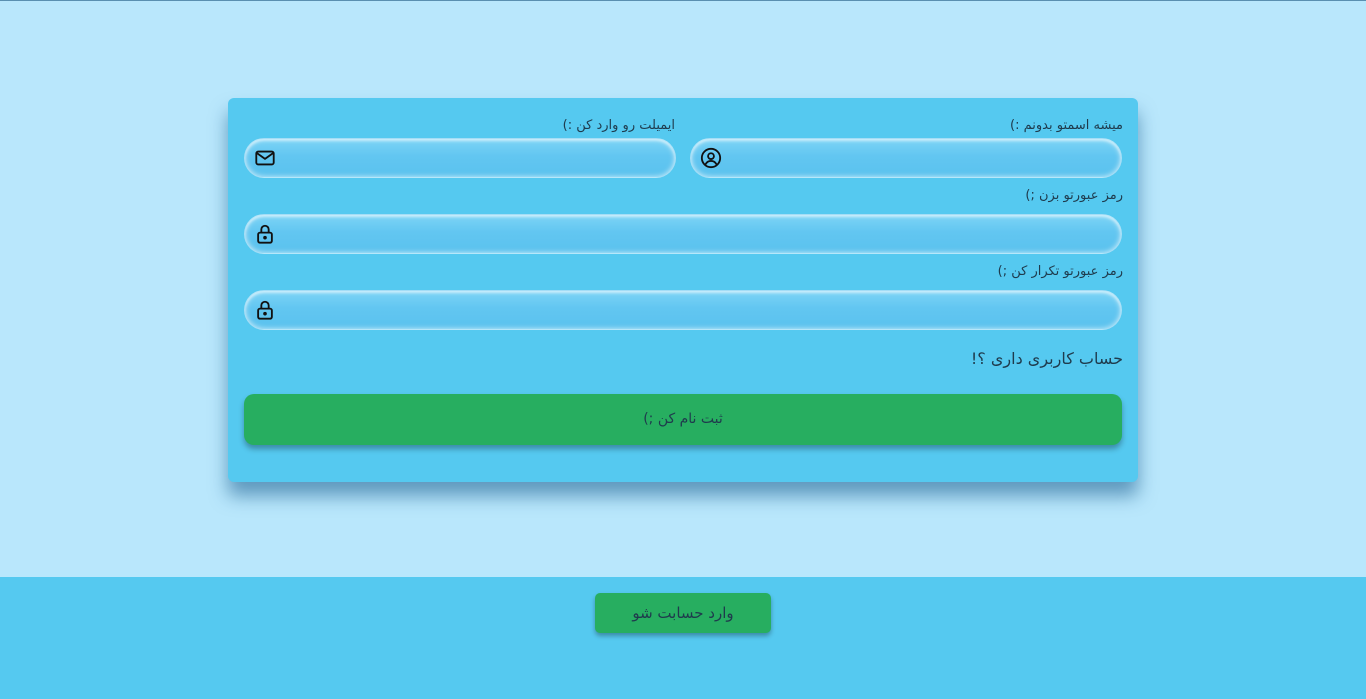 Image resolution: width=1366 pixels, height=699 pixels. I want to click on password-input, so click(696, 235).